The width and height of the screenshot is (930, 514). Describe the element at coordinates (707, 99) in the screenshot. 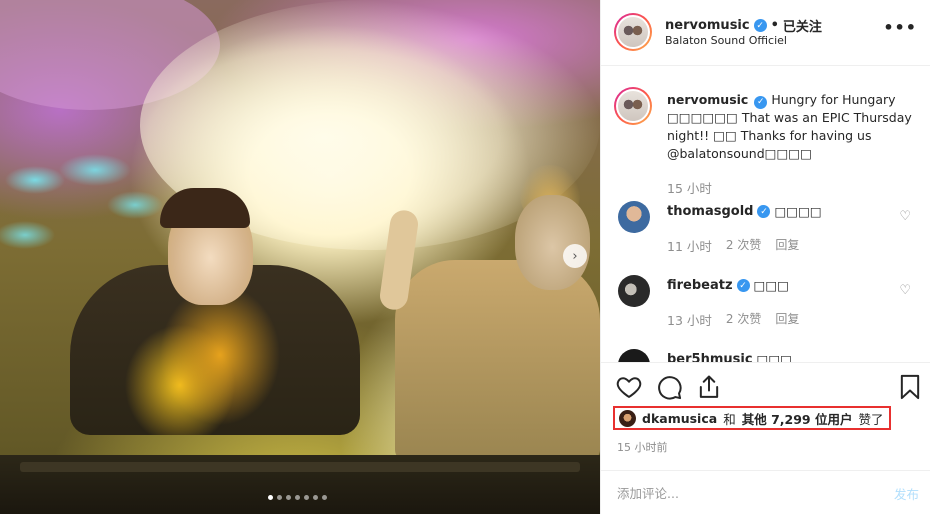

I see `caption-username: nervomusic` at that location.